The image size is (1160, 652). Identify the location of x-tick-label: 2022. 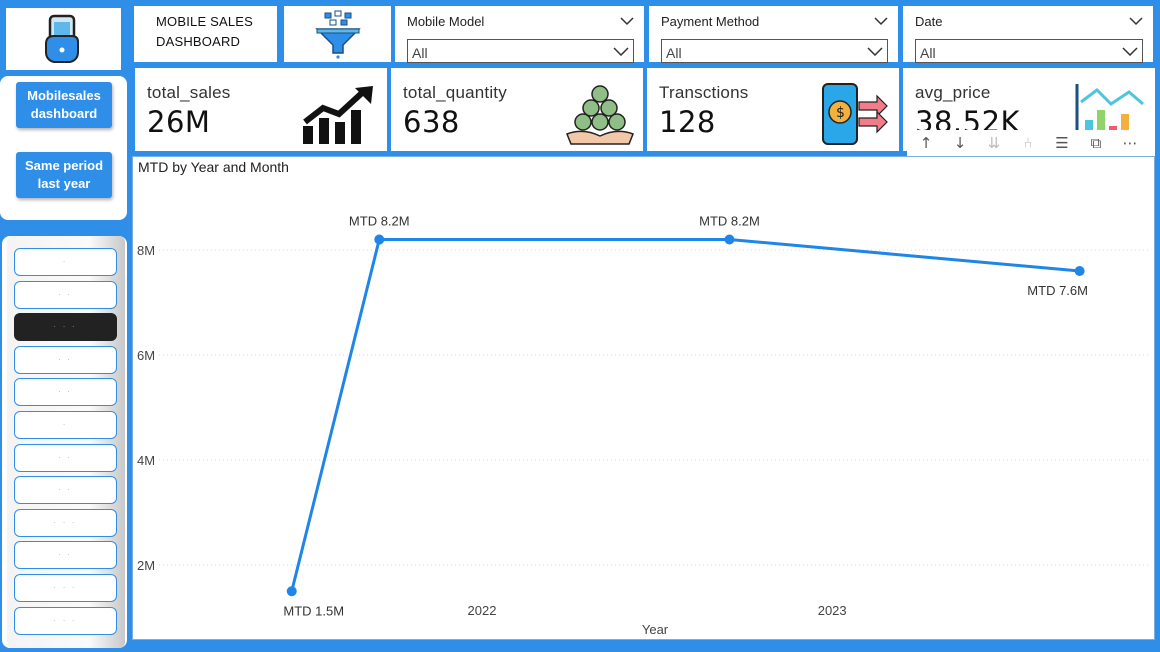
(482, 610).